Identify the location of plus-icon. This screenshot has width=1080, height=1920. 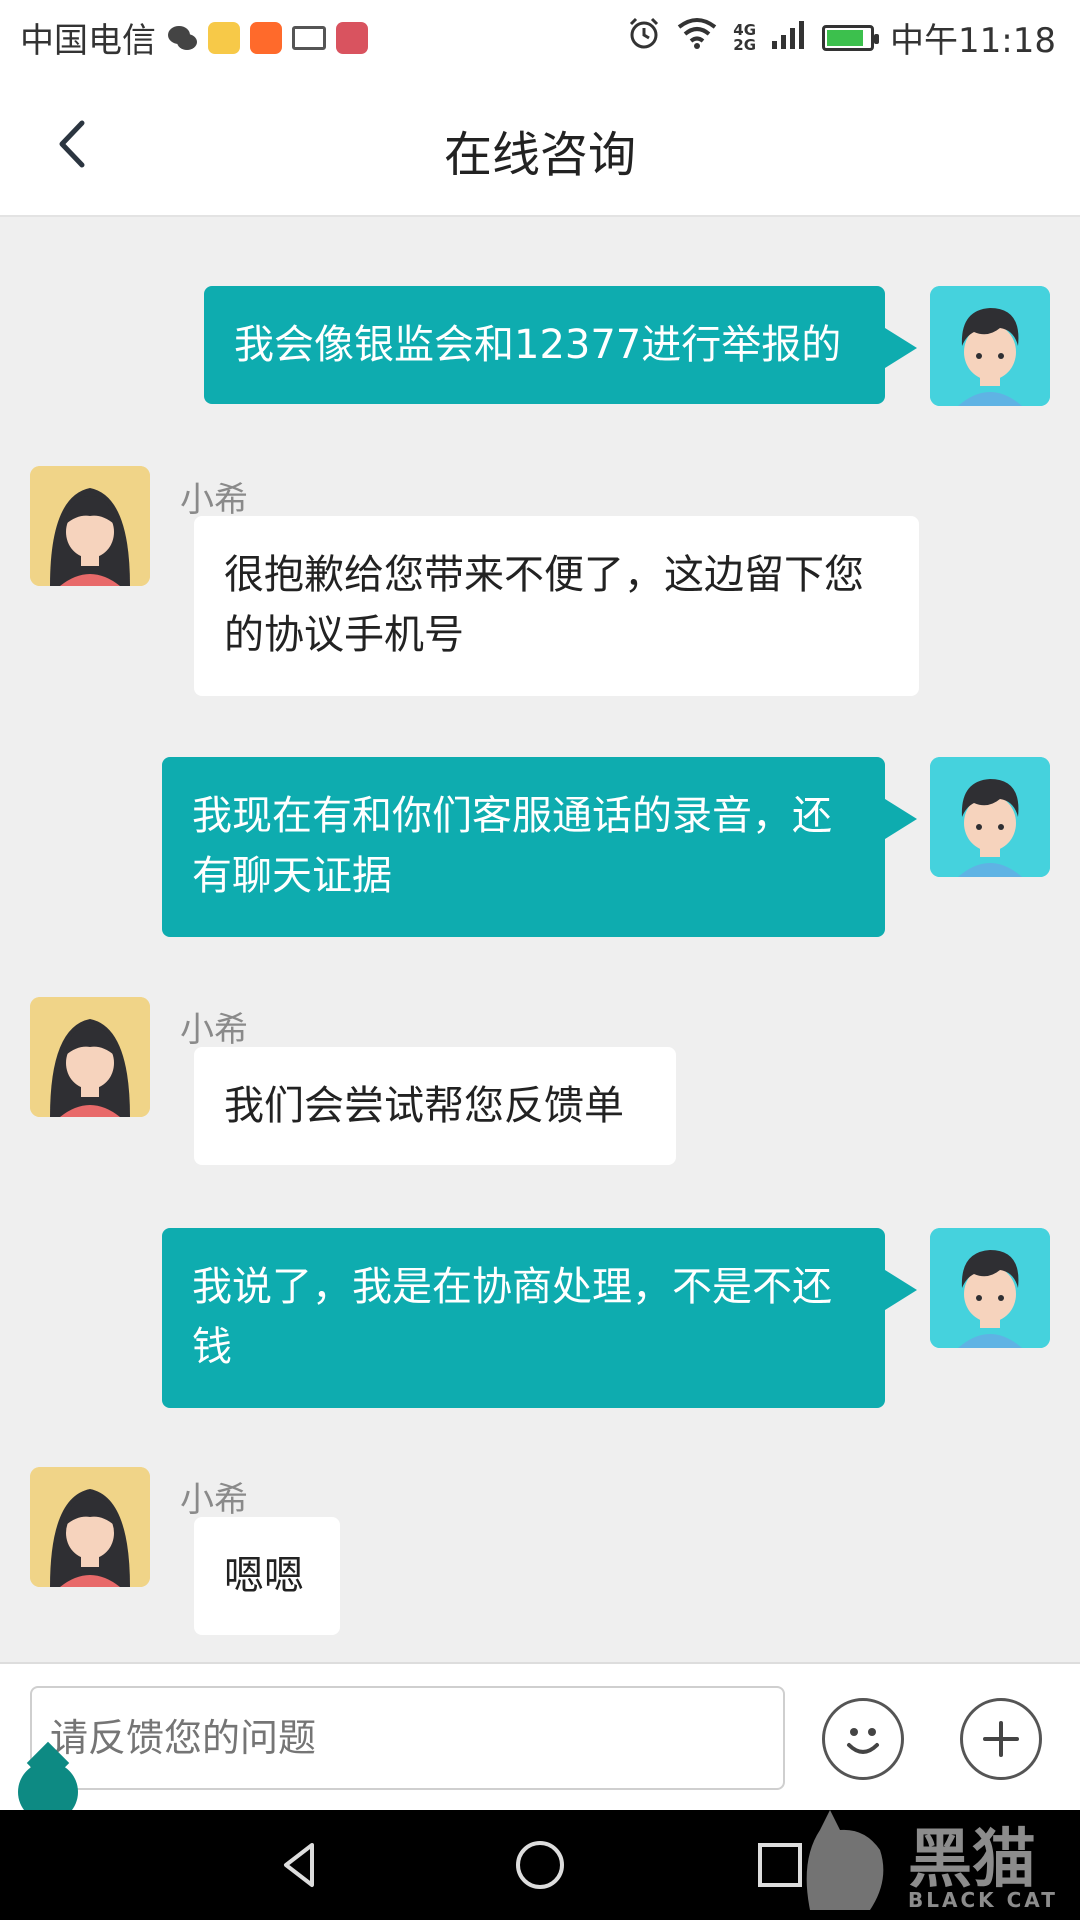
(1001, 1739).